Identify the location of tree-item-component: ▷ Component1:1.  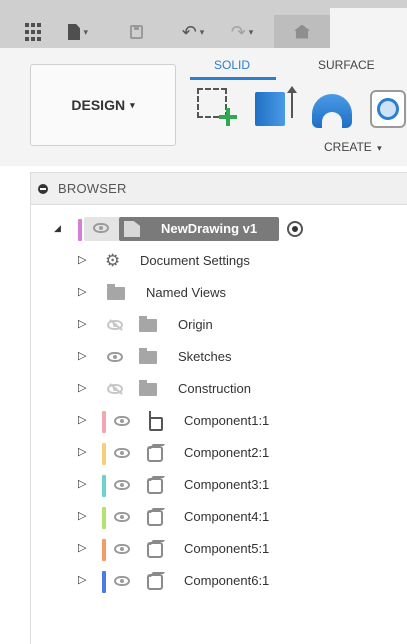
(219, 421).